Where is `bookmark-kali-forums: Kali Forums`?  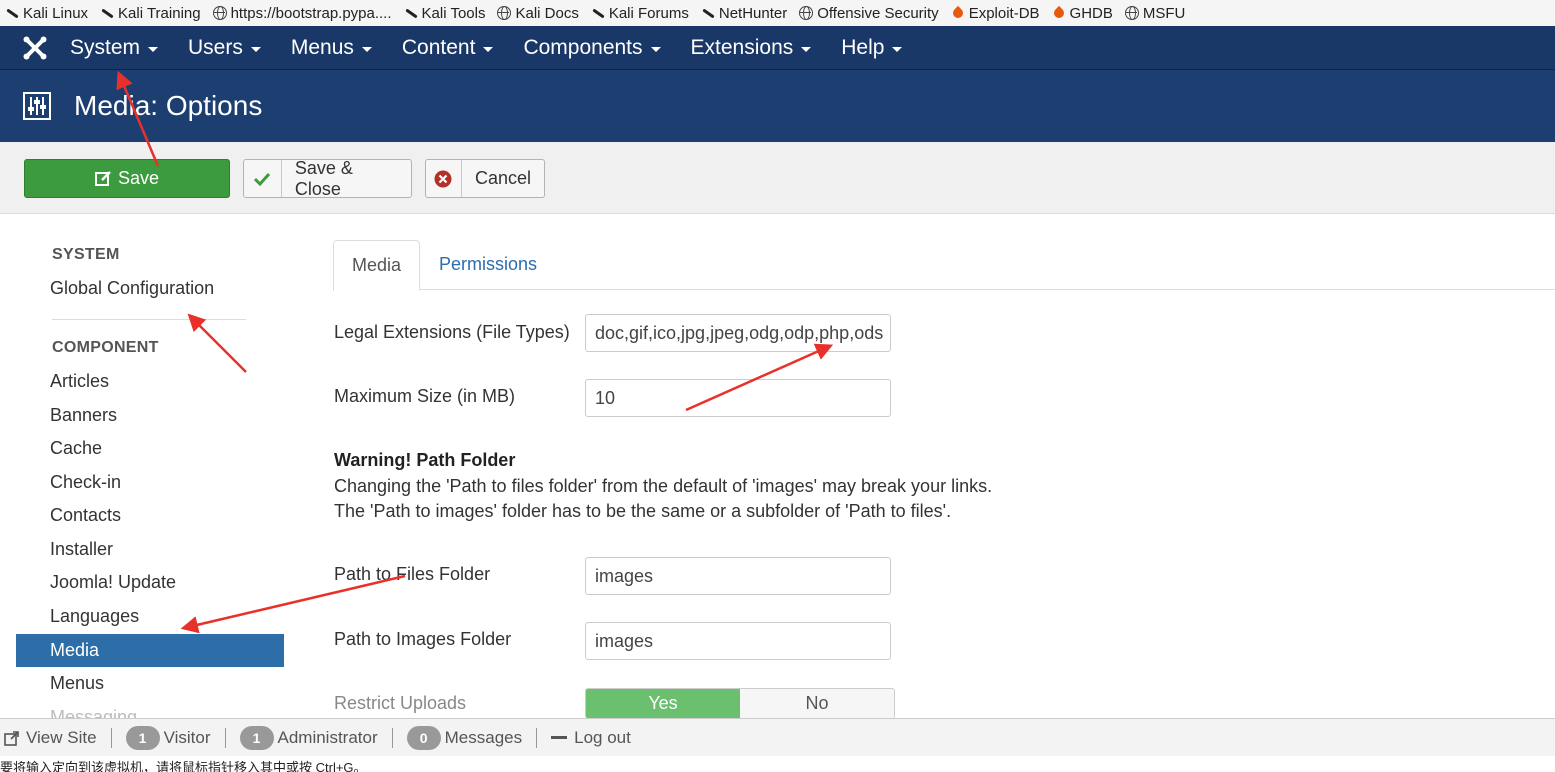
bookmark-kali-forums: Kali Forums is located at coordinates (640, 13).